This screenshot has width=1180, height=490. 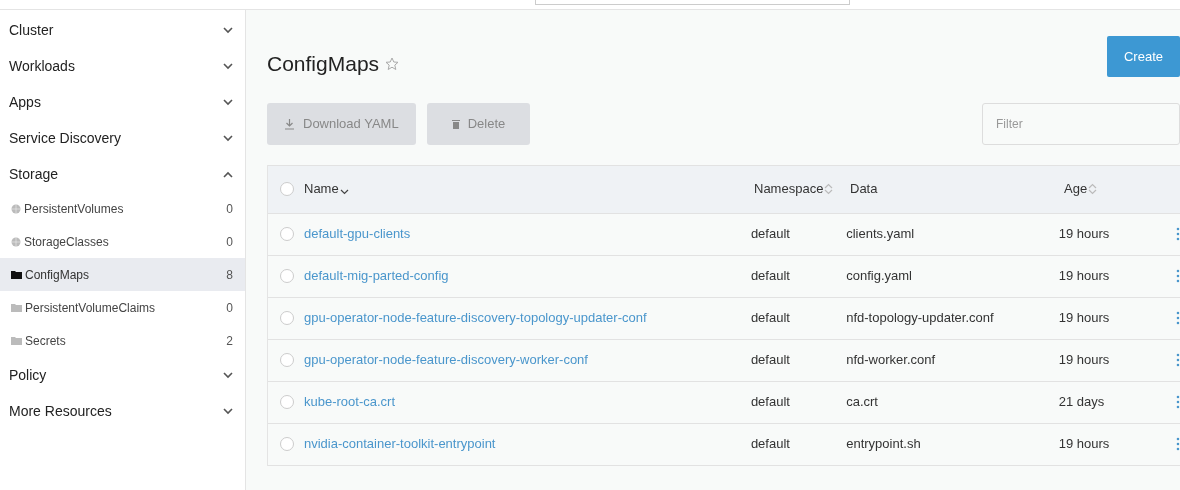 What do you see at coordinates (455, 123) in the screenshot?
I see `trash-icon` at bounding box center [455, 123].